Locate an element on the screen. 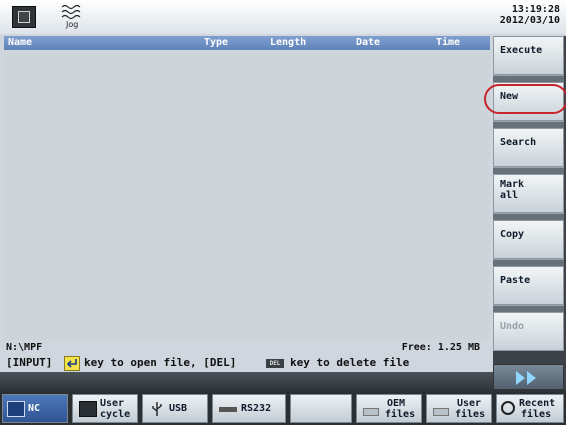  current-path: N:\MPF is located at coordinates (24, 347).